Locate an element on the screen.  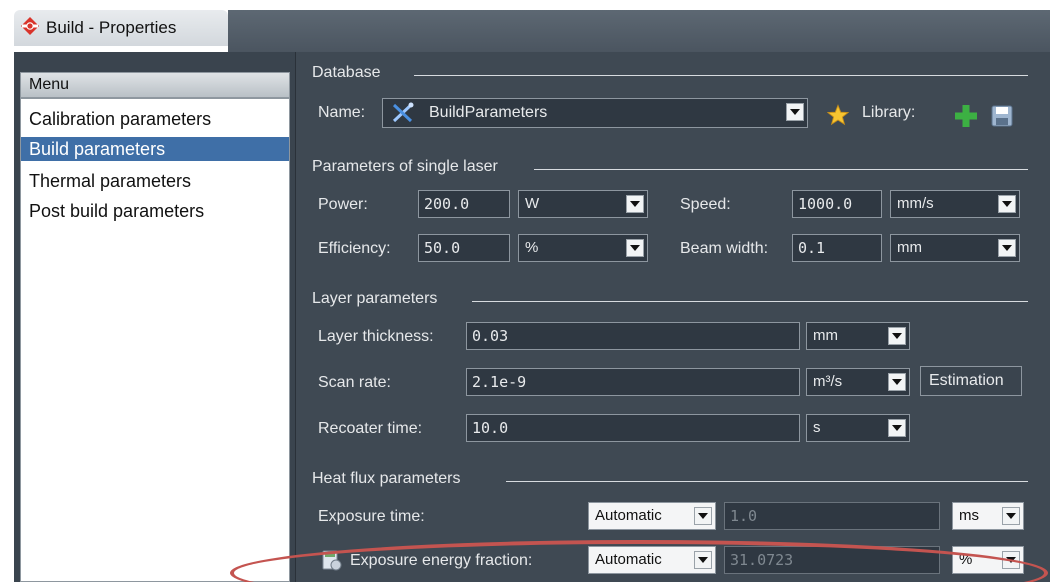
exposure-time-unit-select: ms is located at coordinates (988, 516).